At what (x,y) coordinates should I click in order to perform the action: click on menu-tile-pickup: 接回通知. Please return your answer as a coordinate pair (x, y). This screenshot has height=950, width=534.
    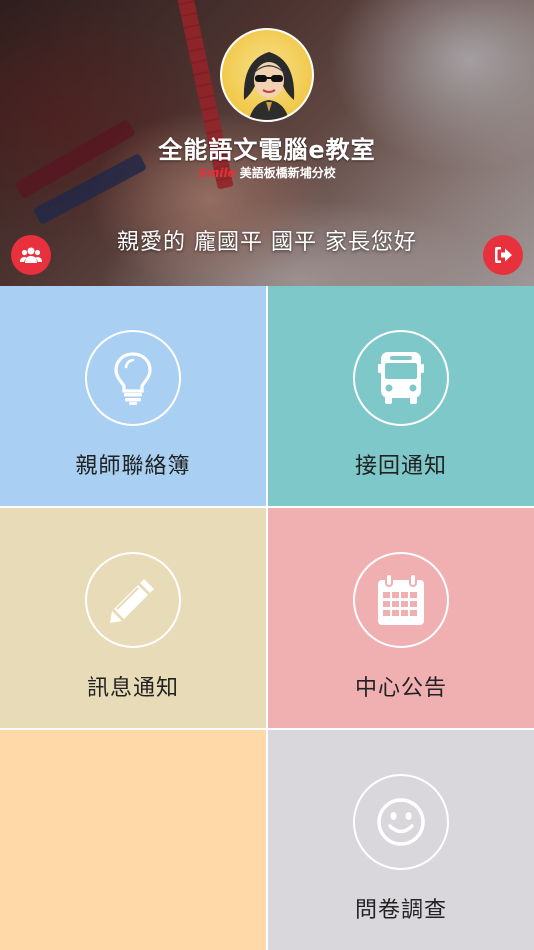
    Looking at the image, I should click on (401, 396).